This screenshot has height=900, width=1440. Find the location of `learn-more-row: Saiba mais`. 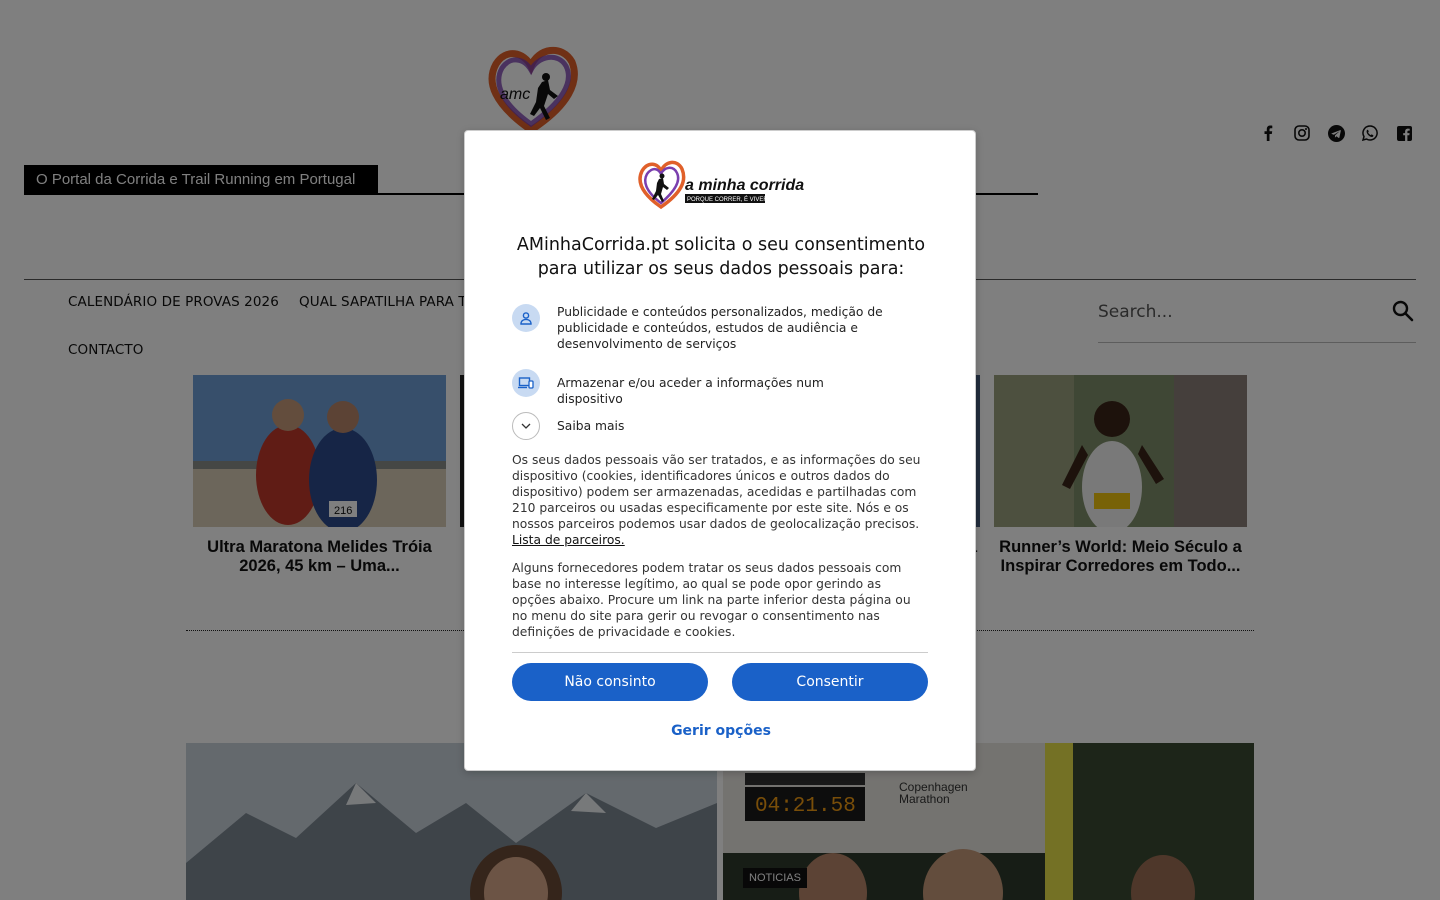

learn-more-row: Saiba mais is located at coordinates (699, 426).